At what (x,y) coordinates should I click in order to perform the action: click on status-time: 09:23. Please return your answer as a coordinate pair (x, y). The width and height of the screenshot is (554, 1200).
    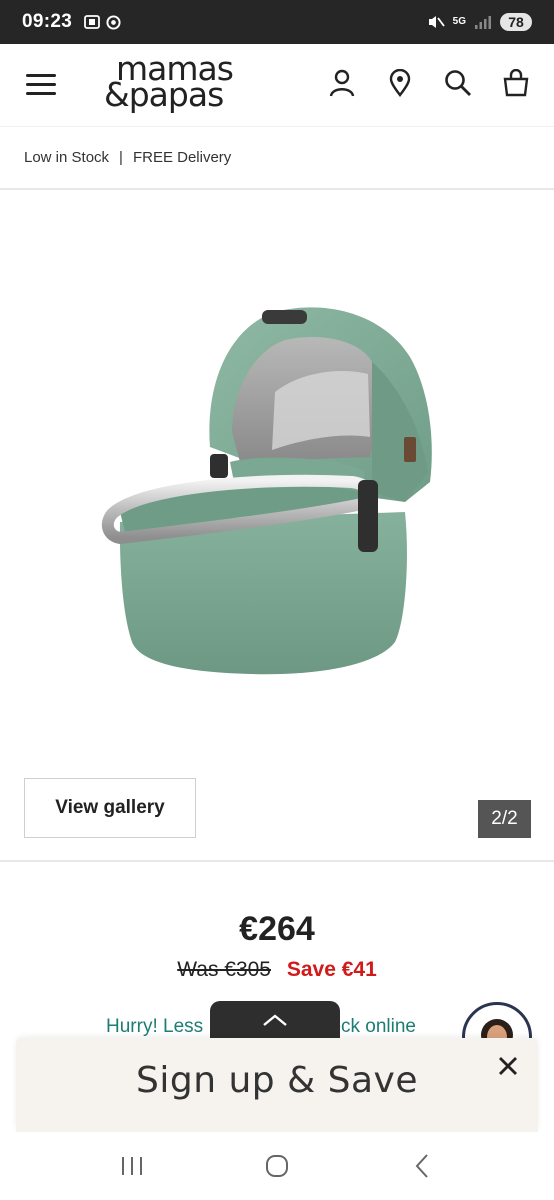
    Looking at the image, I should click on (47, 21).